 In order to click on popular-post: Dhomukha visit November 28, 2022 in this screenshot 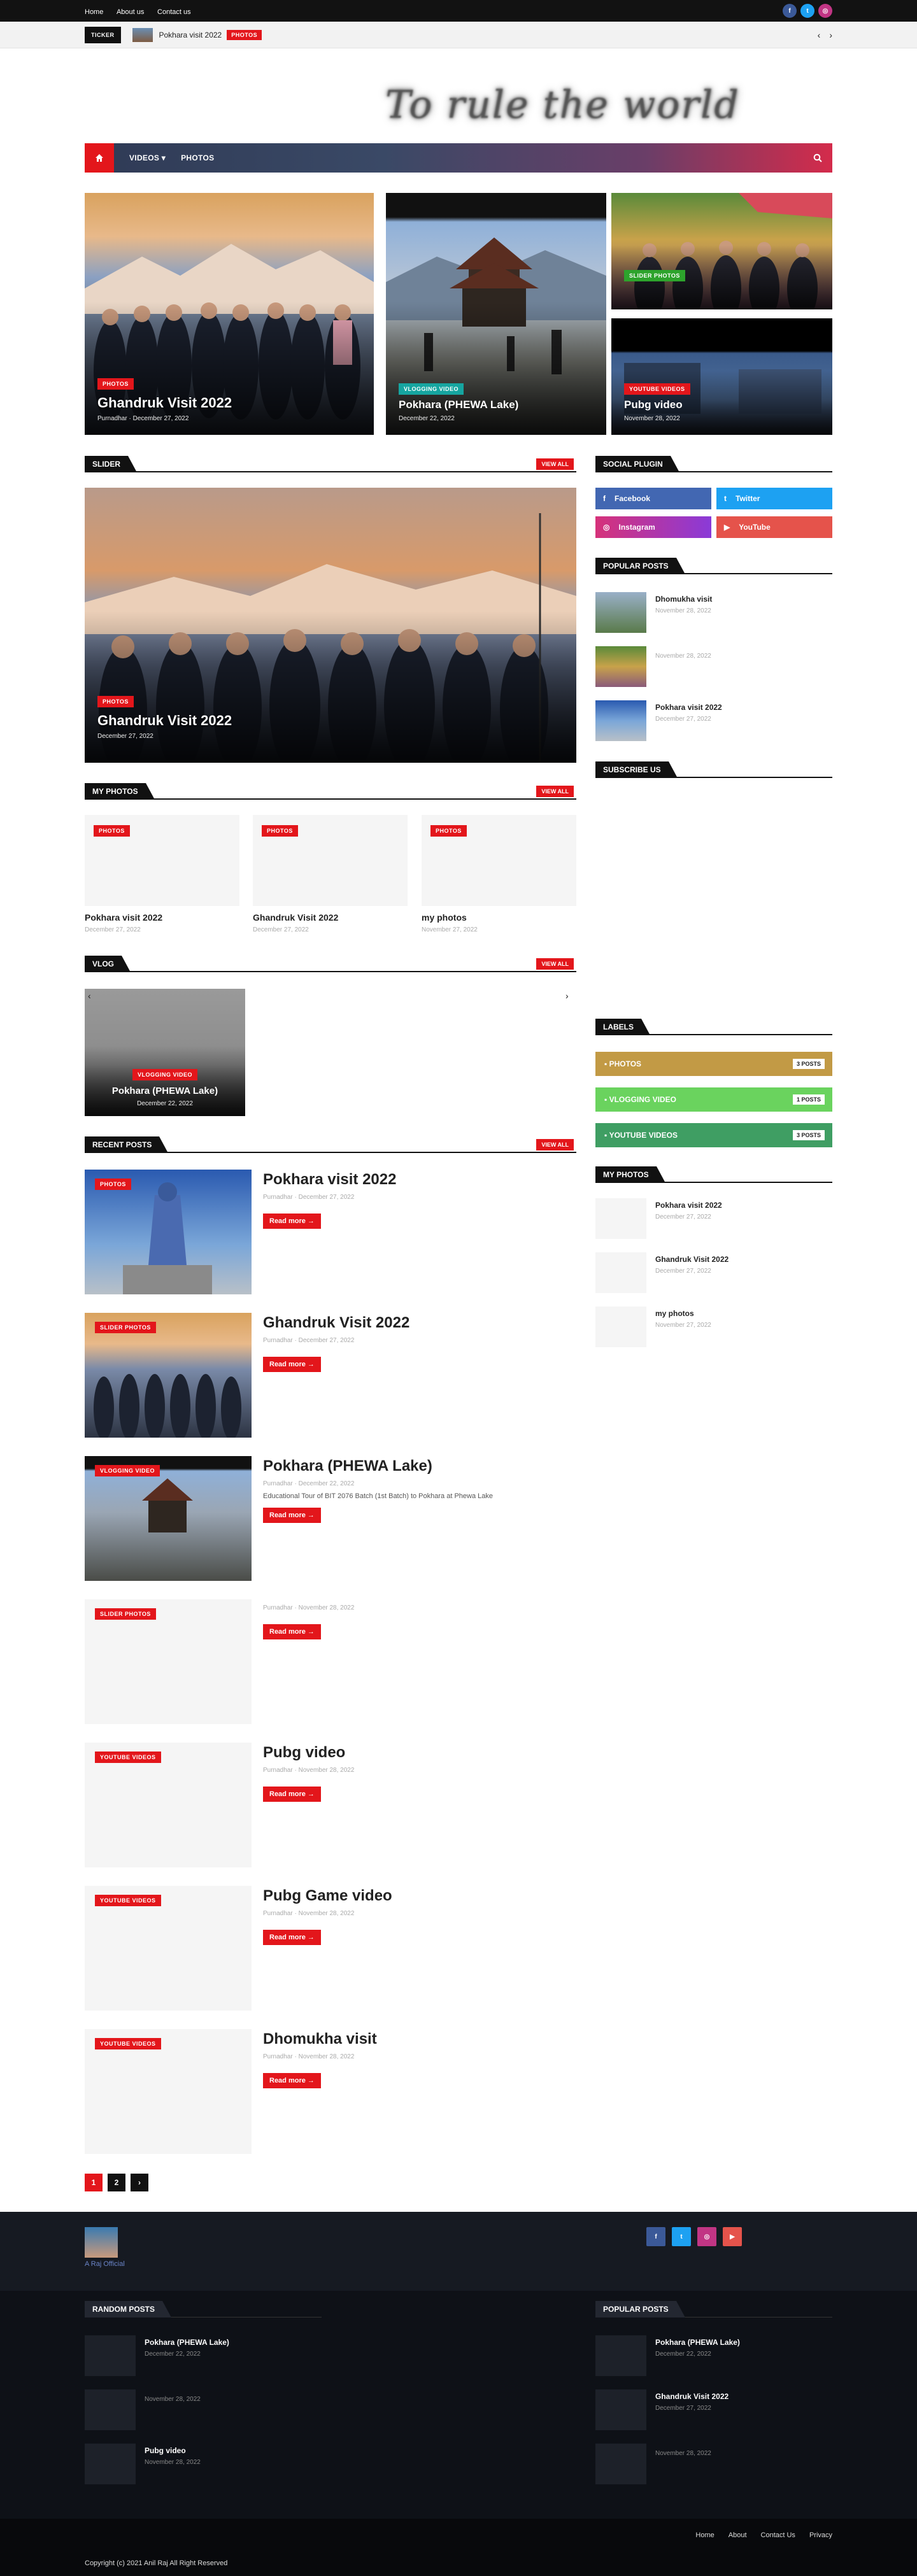, I will do `click(653, 612)`.